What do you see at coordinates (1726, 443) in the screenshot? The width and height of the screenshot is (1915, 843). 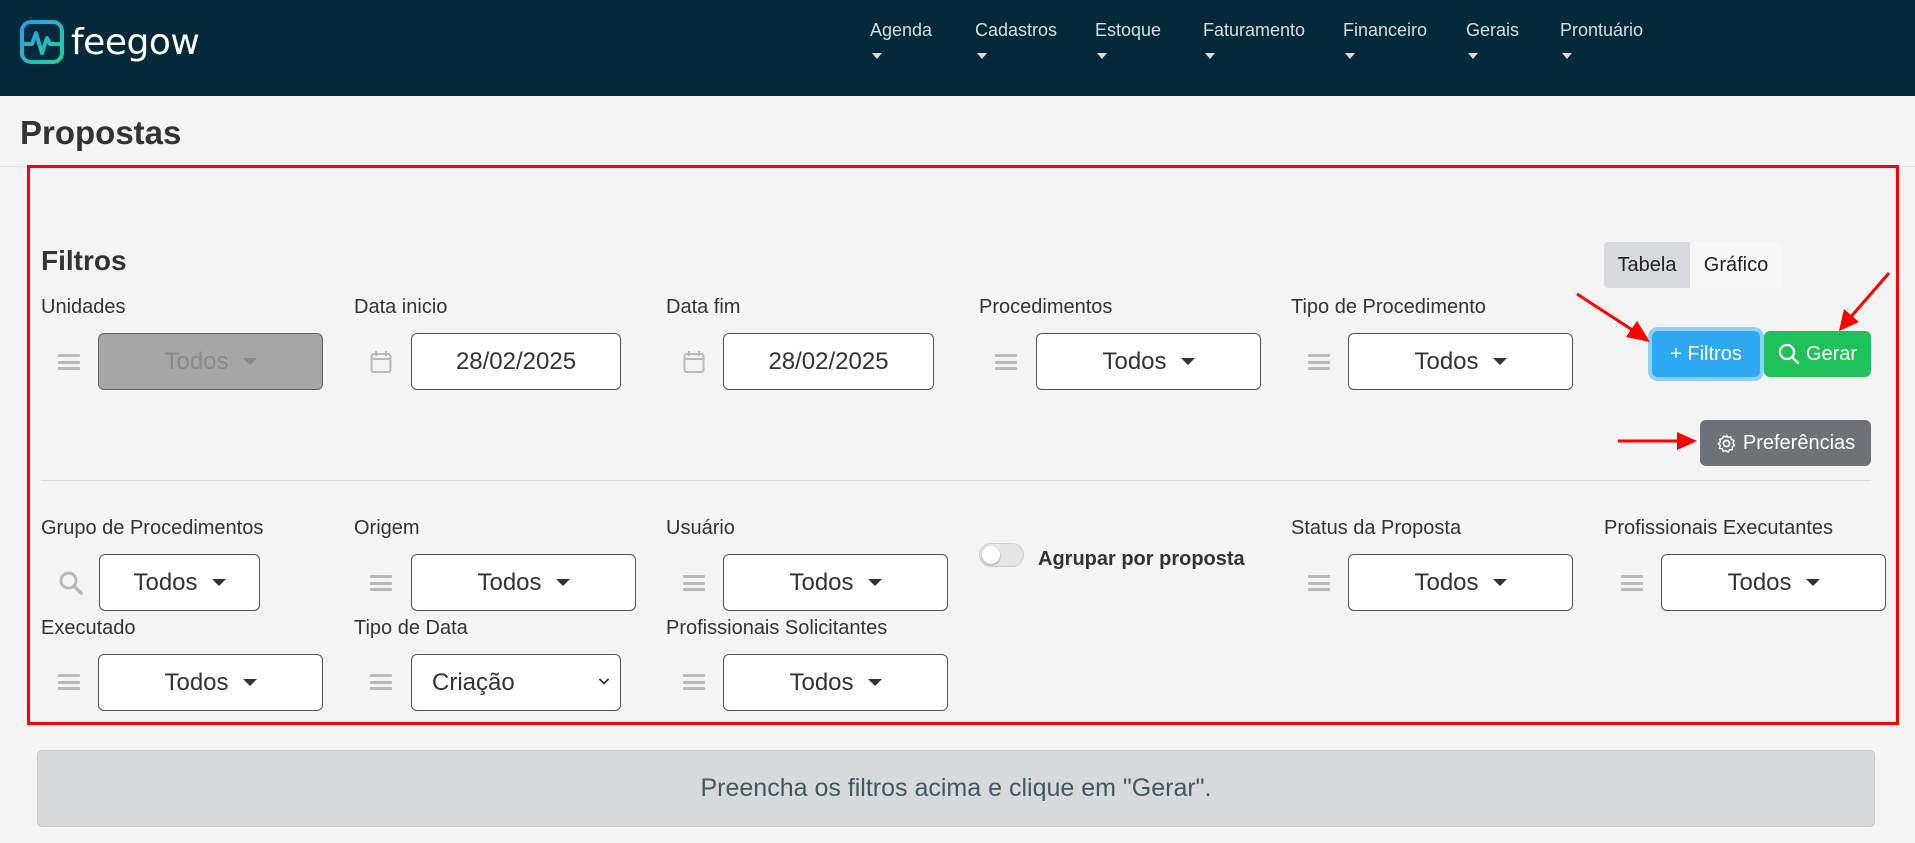 I see `gear-icon` at bounding box center [1726, 443].